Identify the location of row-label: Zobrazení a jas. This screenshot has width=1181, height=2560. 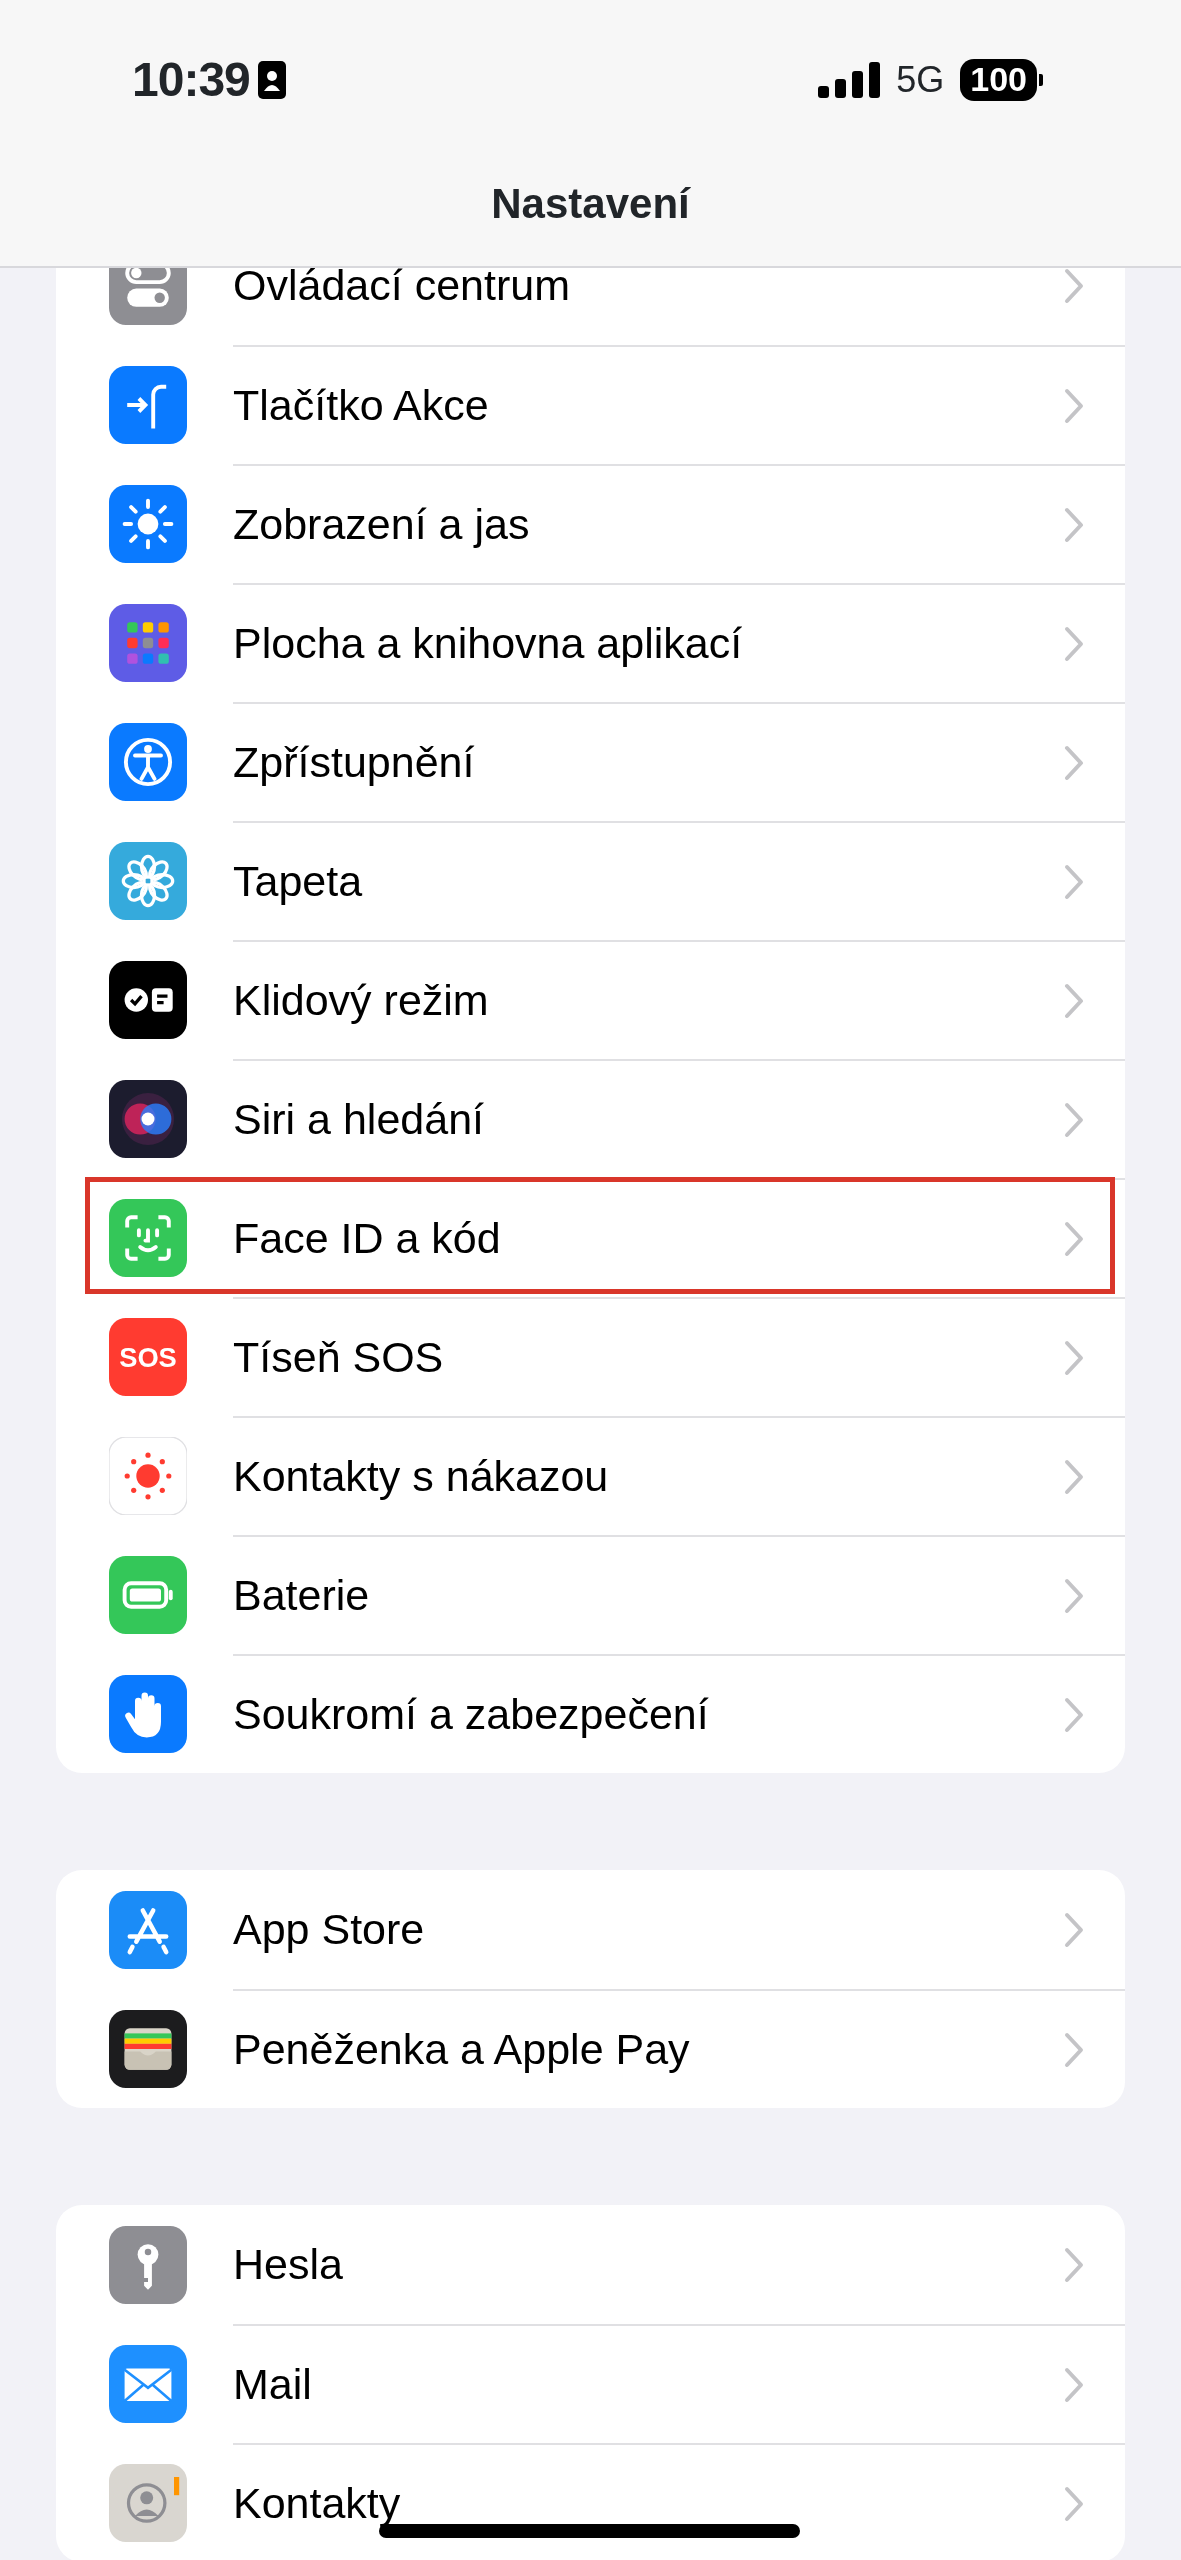
(381, 524).